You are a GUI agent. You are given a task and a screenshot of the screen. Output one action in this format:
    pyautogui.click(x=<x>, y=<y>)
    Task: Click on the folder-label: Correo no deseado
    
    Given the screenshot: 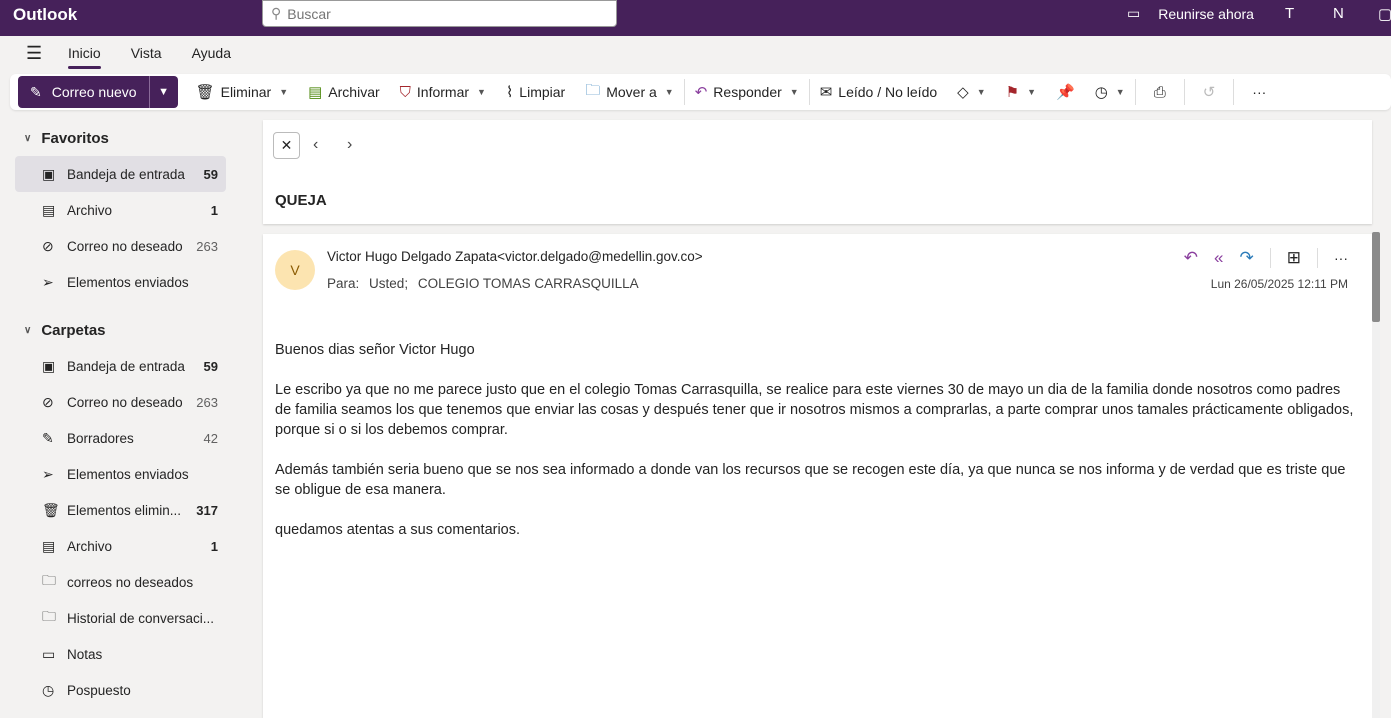 What is the action you would take?
    pyautogui.click(x=125, y=402)
    